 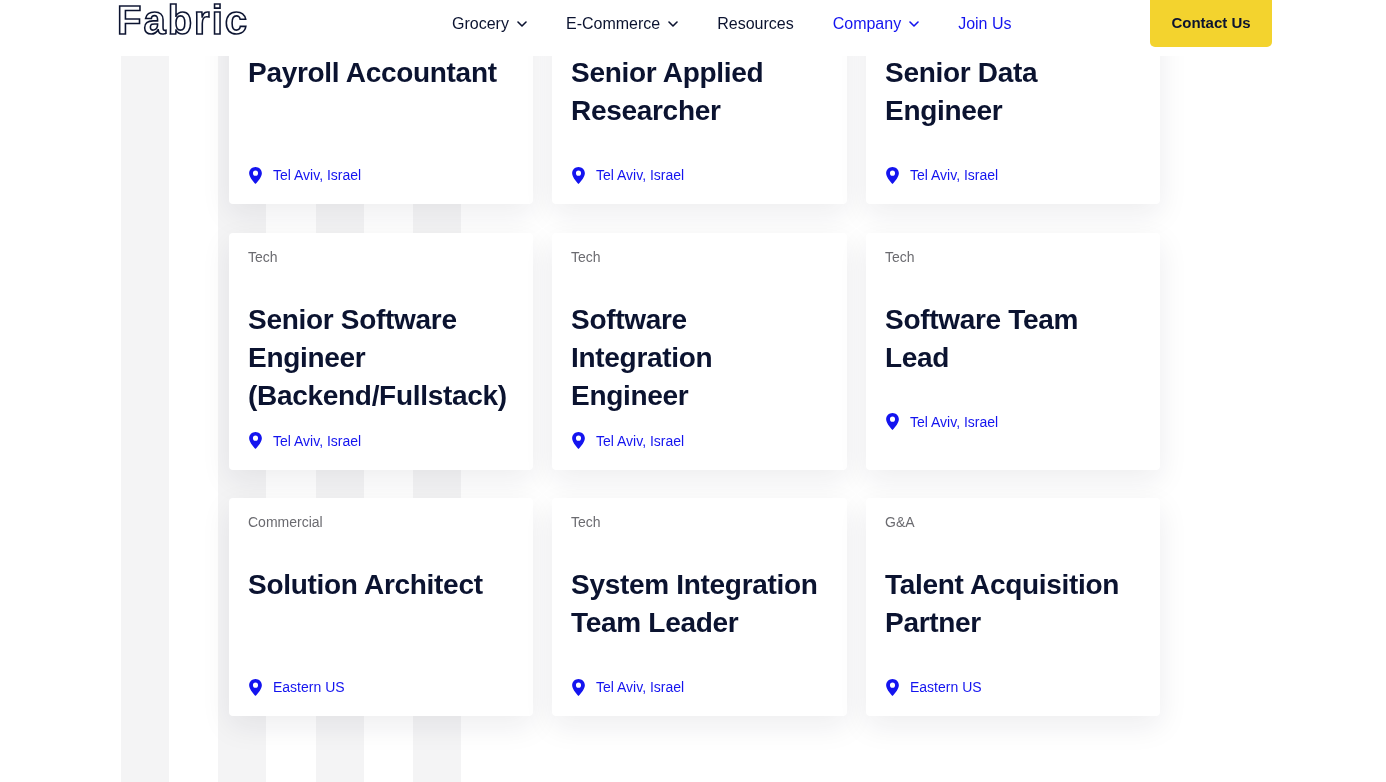 What do you see at coordinates (985, 23) in the screenshot?
I see `nav-link: Join Us` at bounding box center [985, 23].